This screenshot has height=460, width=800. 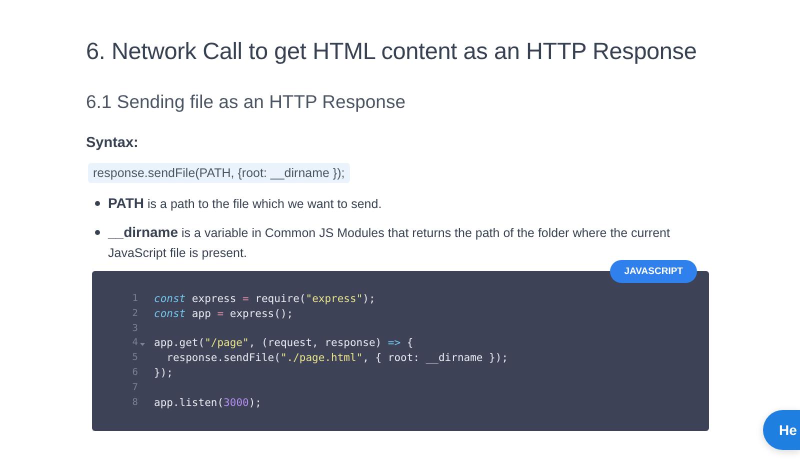 I want to click on code-line: app.listen(3000);, so click(x=208, y=403).